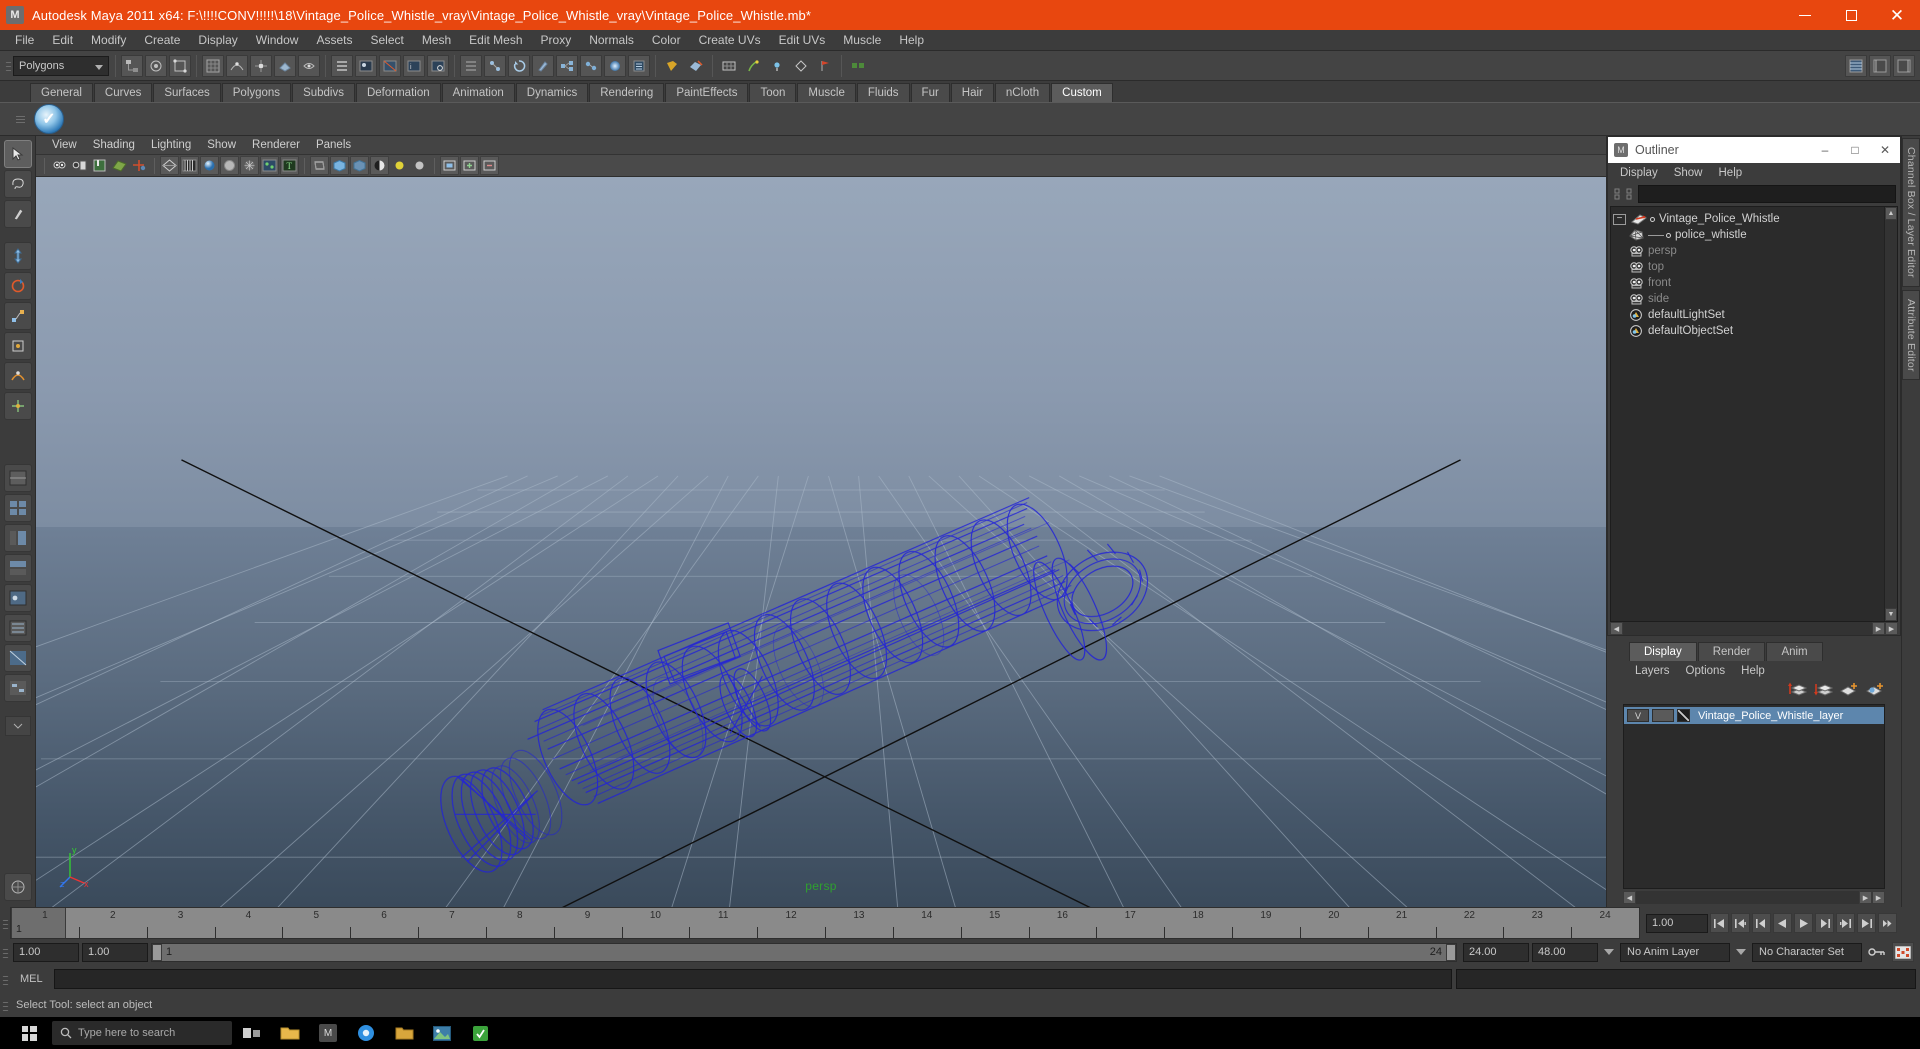 The height and width of the screenshot is (1049, 1920). What do you see at coordinates (32, 979) in the screenshot?
I see `command-line-language-label: MEL` at bounding box center [32, 979].